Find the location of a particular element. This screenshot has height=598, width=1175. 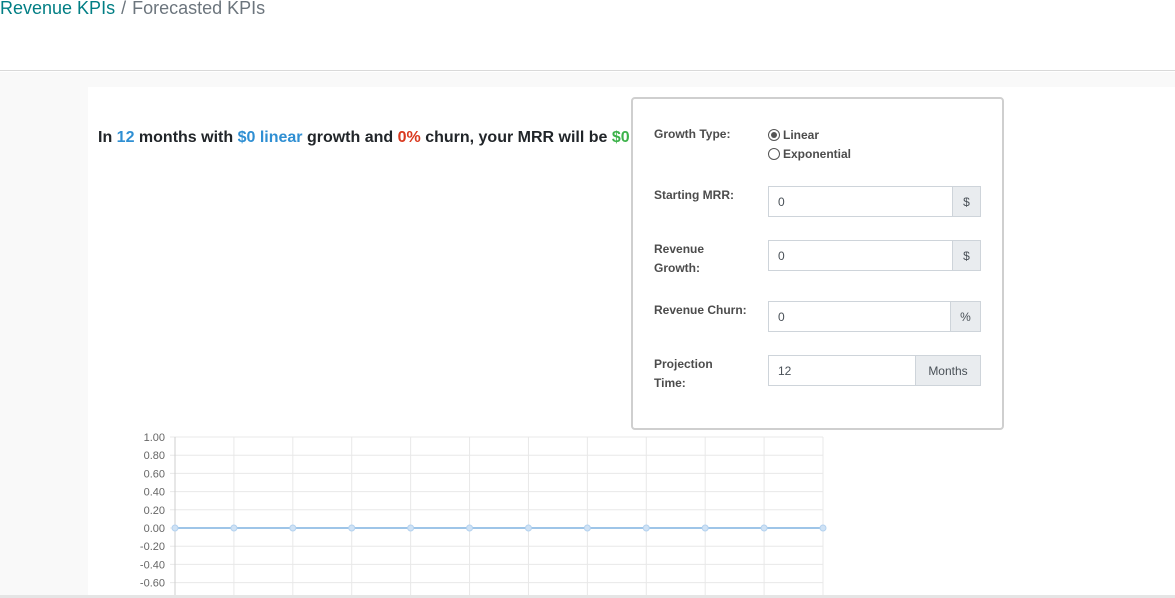

growth-type-row: Growth Type: Linear Exponential is located at coordinates (819, 147).